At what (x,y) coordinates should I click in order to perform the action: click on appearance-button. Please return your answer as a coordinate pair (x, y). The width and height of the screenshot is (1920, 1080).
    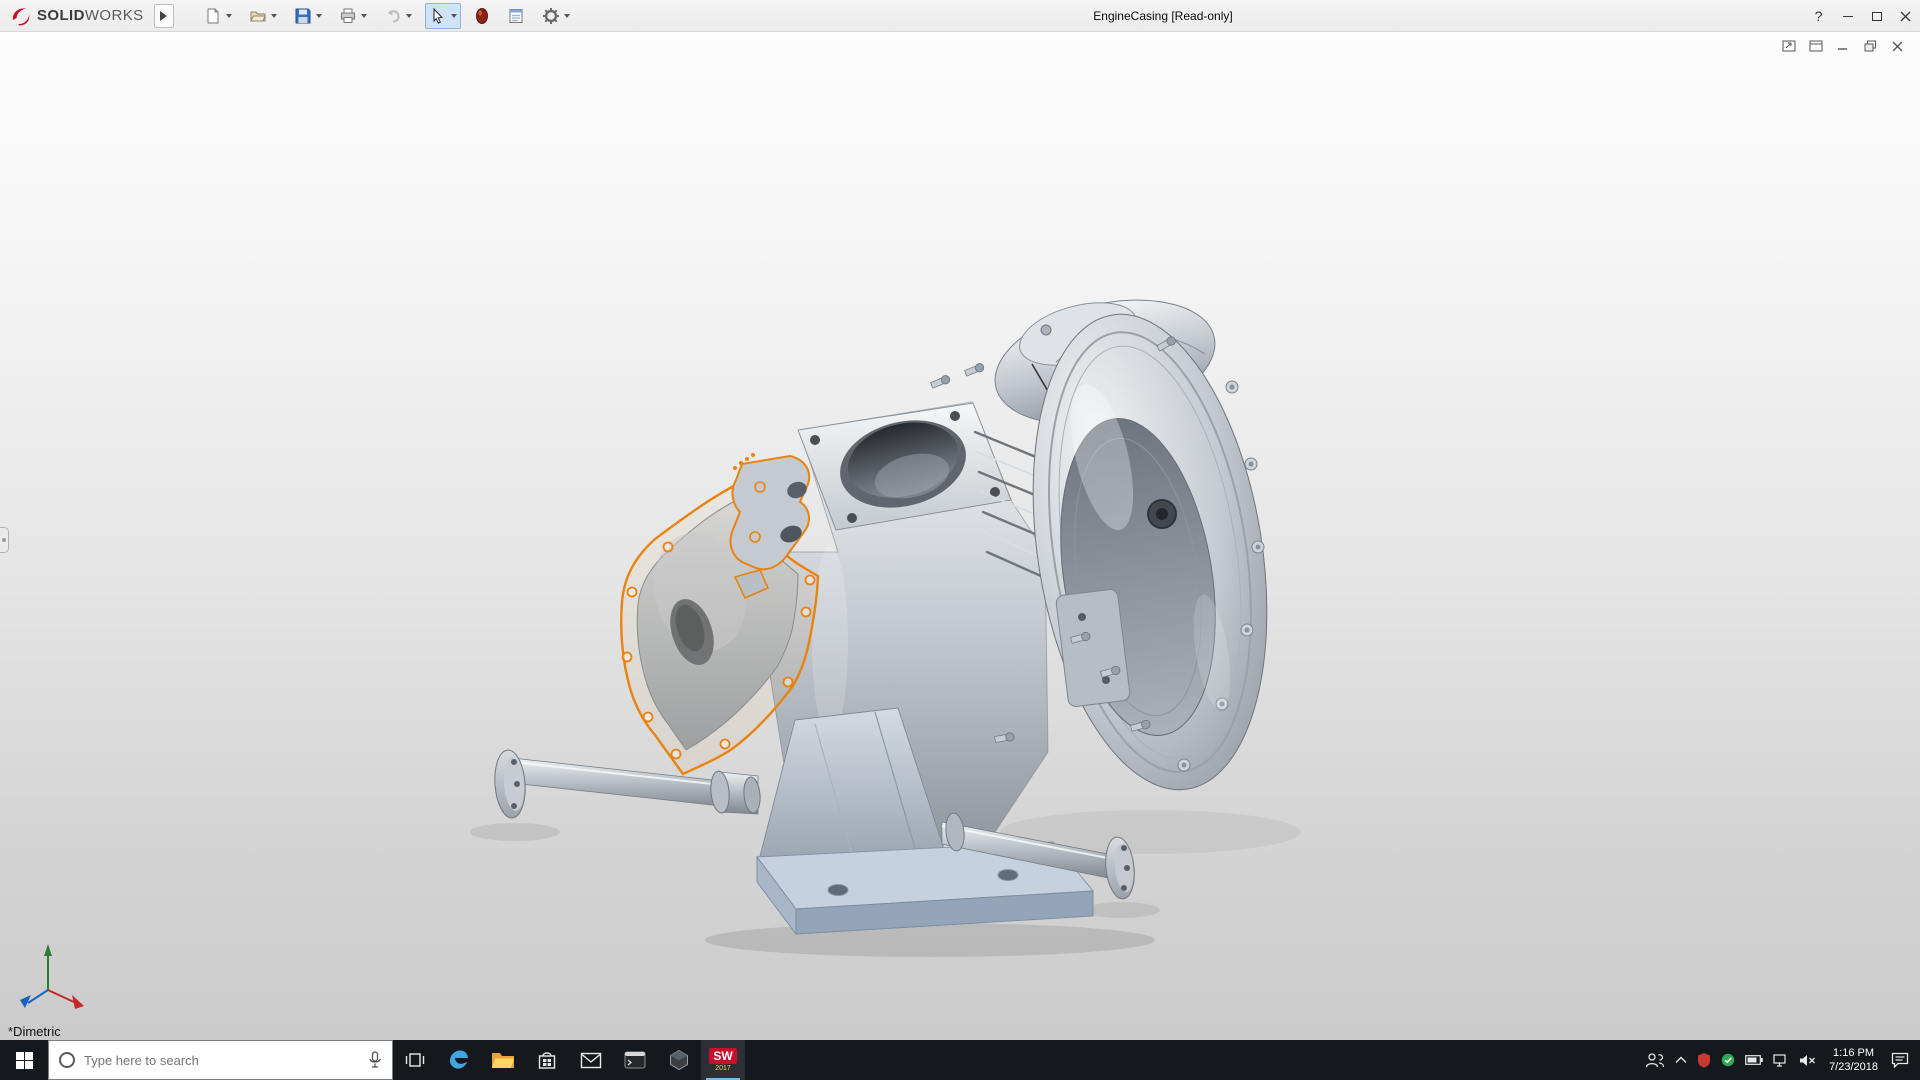
    Looking at the image, I should click on (482, 16).